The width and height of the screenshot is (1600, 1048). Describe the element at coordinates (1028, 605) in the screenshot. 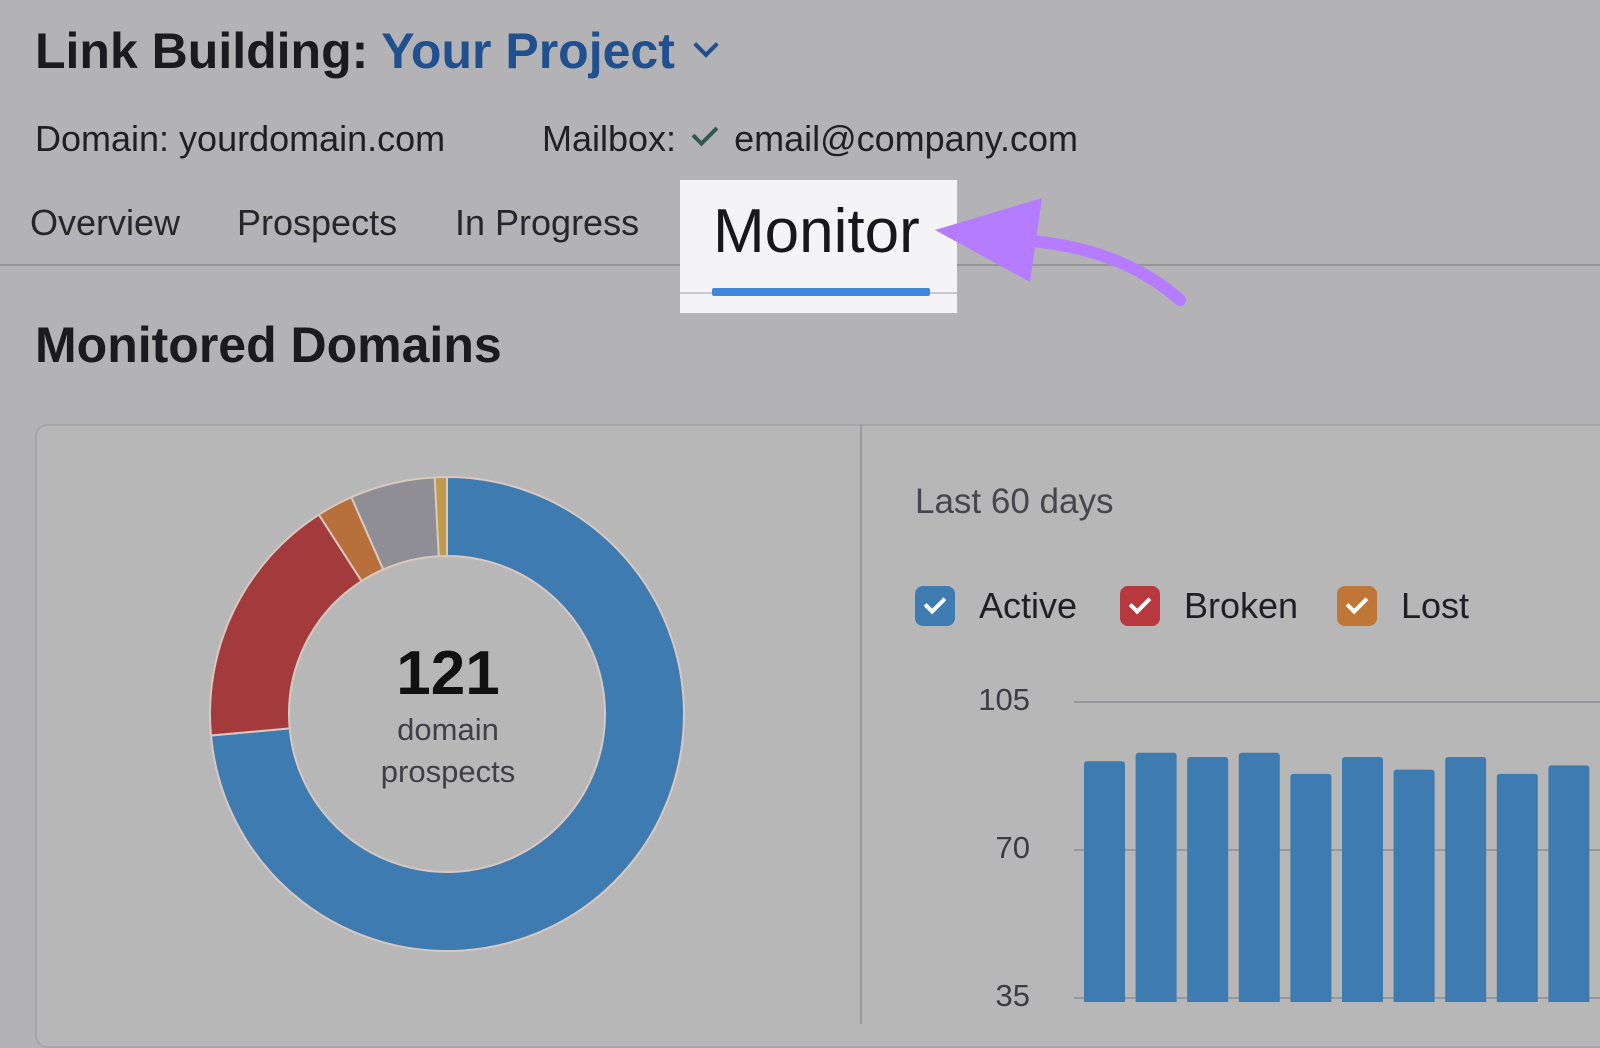

I see `legend-label: Active` at that location.